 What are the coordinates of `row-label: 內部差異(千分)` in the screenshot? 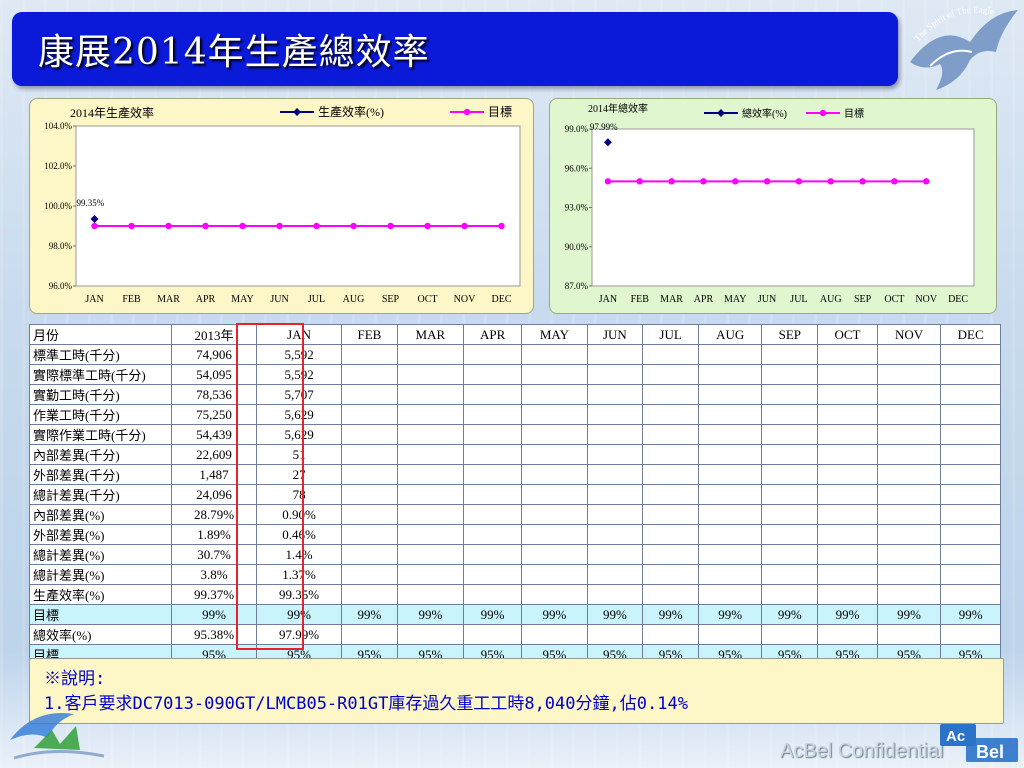 It's located at (100, 454).